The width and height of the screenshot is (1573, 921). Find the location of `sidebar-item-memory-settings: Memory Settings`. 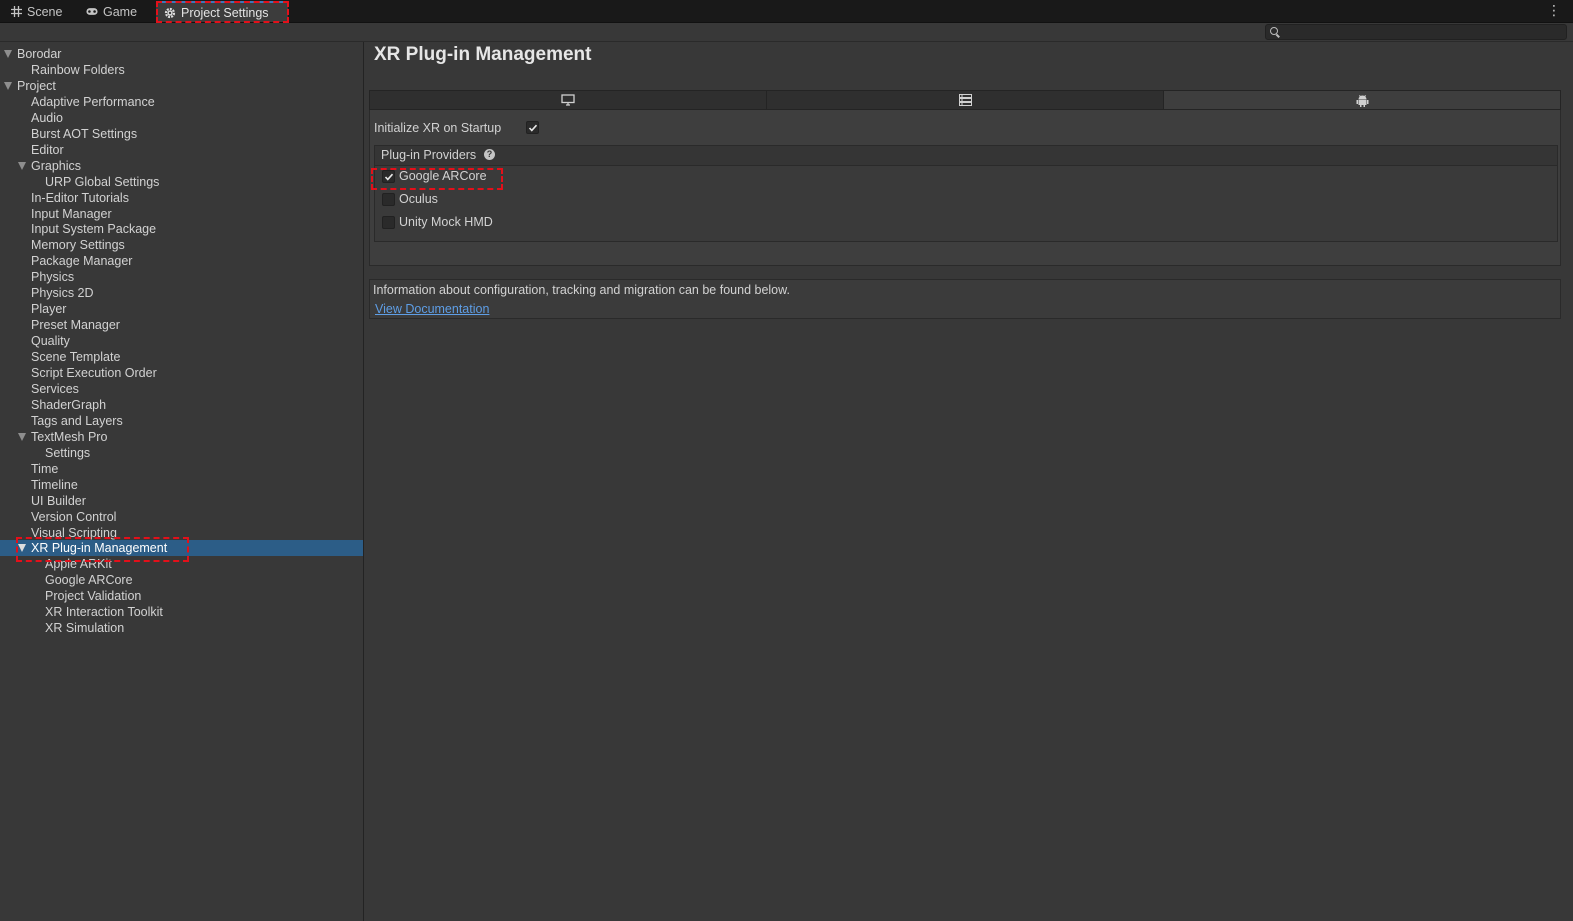

sidebar-item-memory-settings: Memory Settings is located at coordinates (181, 245).